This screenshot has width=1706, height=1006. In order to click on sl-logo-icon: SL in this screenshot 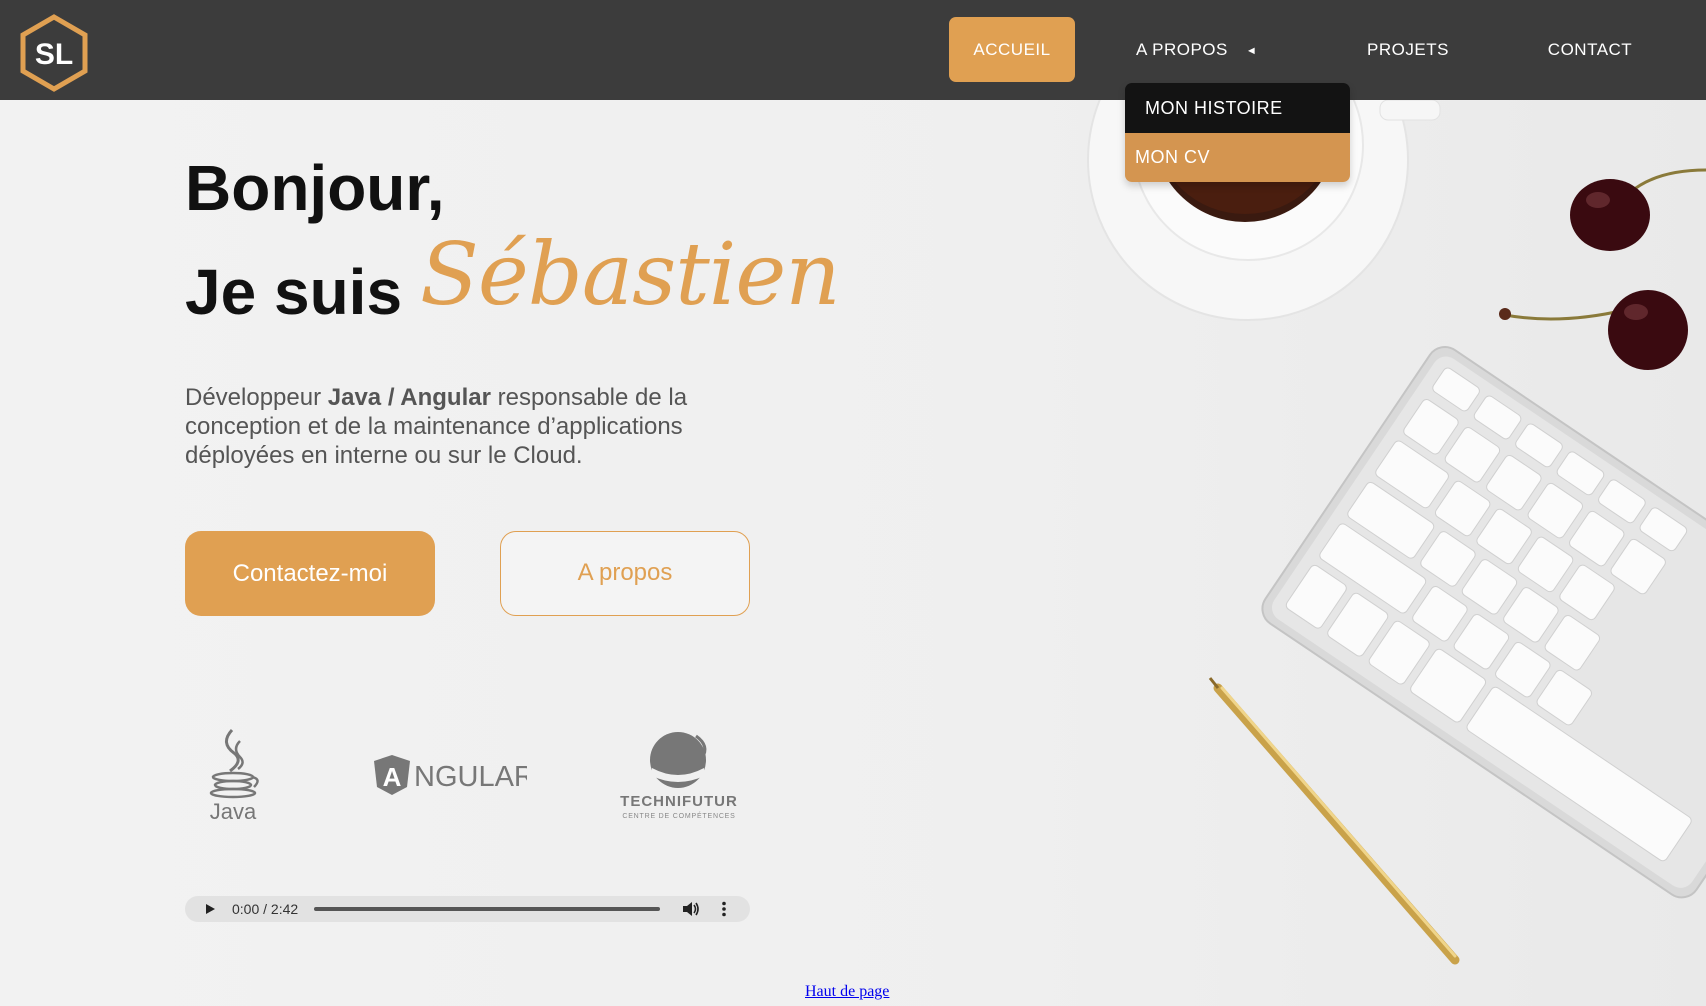, I will do `click(54, 53)`.